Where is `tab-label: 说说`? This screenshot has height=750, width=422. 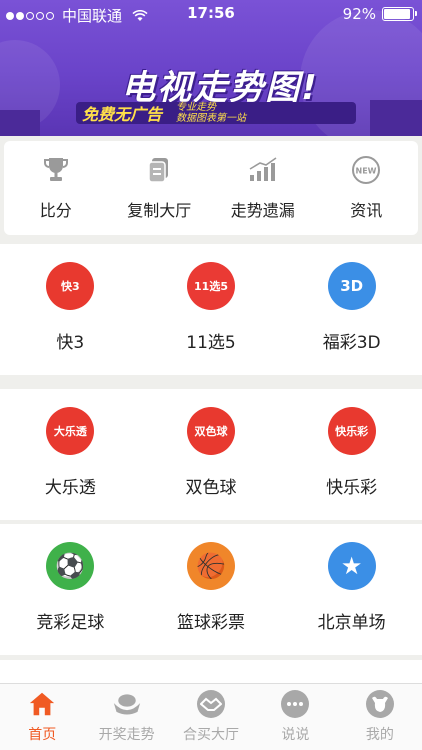 tab-label: 说说 is located at coordinates (295, 735).